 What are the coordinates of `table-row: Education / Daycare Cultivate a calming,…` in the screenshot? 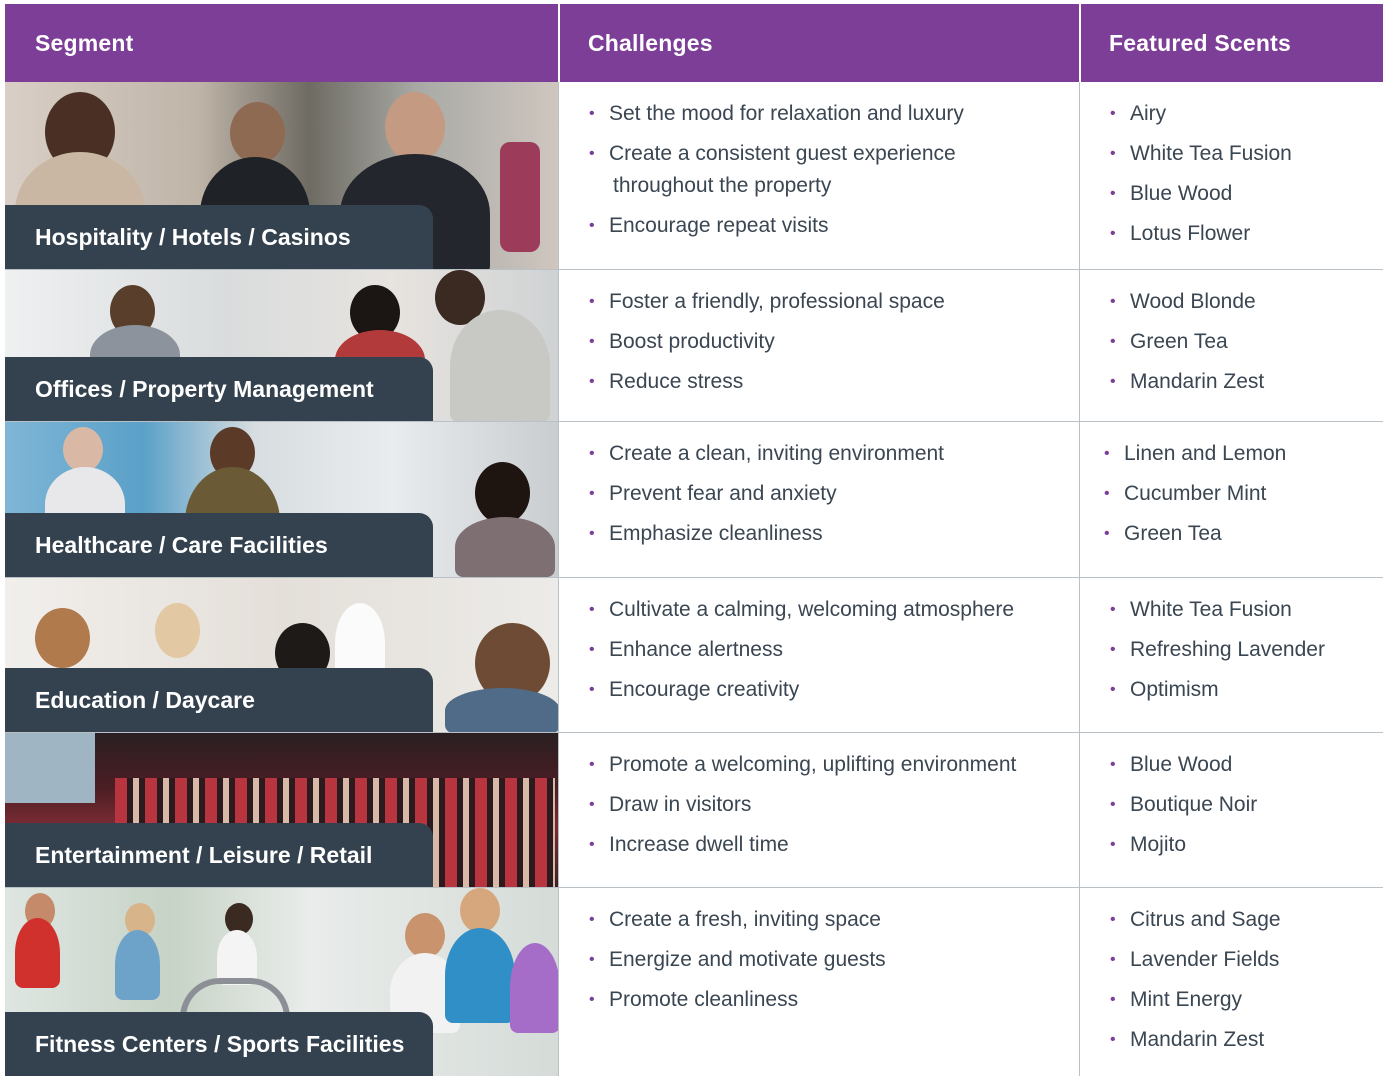 It's located at (694, 655).